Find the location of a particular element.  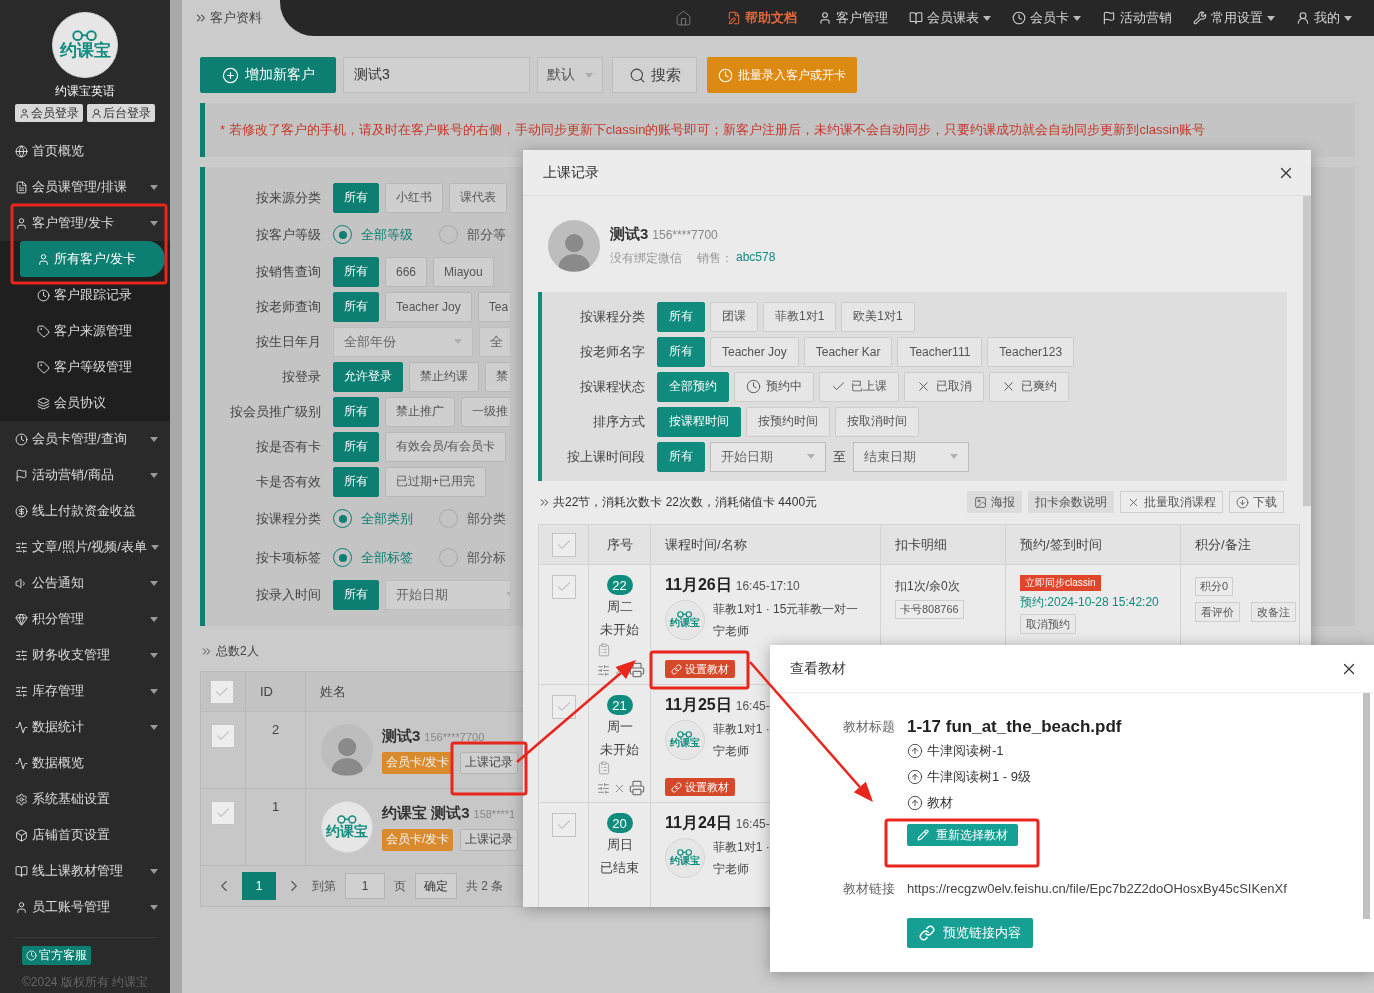

date-select: 全 is located at coordinates (494, 341).